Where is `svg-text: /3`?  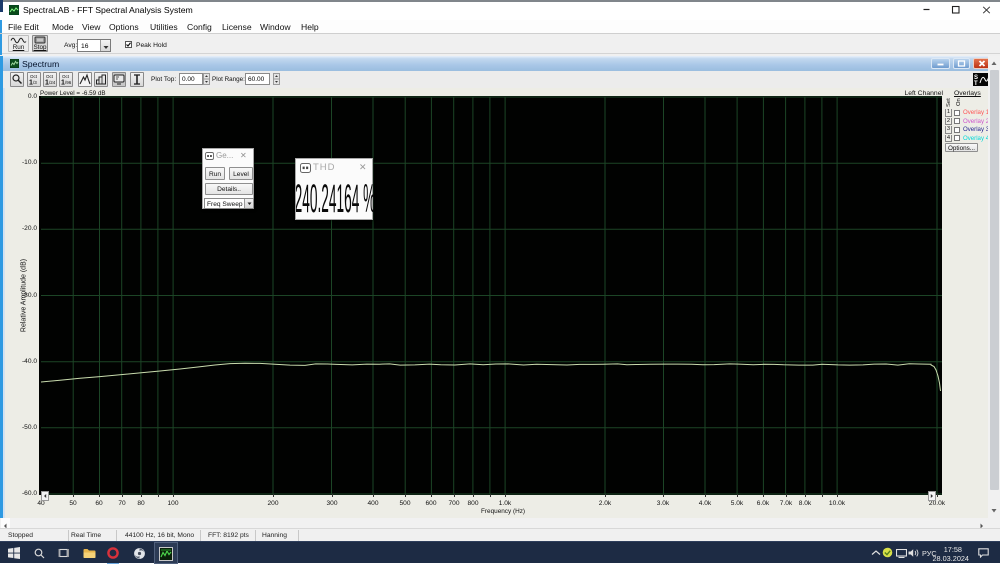
svg-text: /3 is located at coordinates (35, 82).